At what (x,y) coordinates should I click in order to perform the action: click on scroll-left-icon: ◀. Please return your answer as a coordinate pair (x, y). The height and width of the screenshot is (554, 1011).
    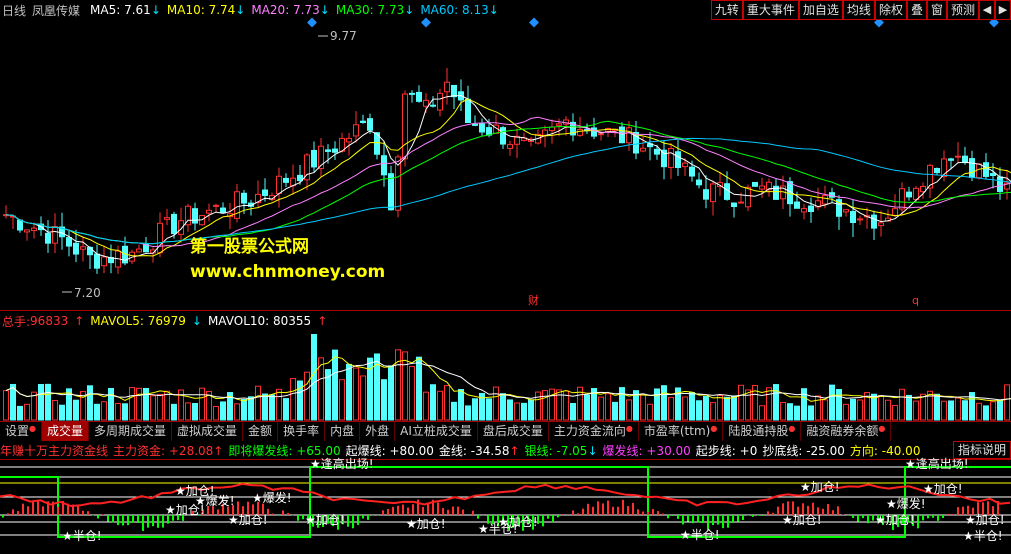
    Looking at the image, I should click on (987, 10).